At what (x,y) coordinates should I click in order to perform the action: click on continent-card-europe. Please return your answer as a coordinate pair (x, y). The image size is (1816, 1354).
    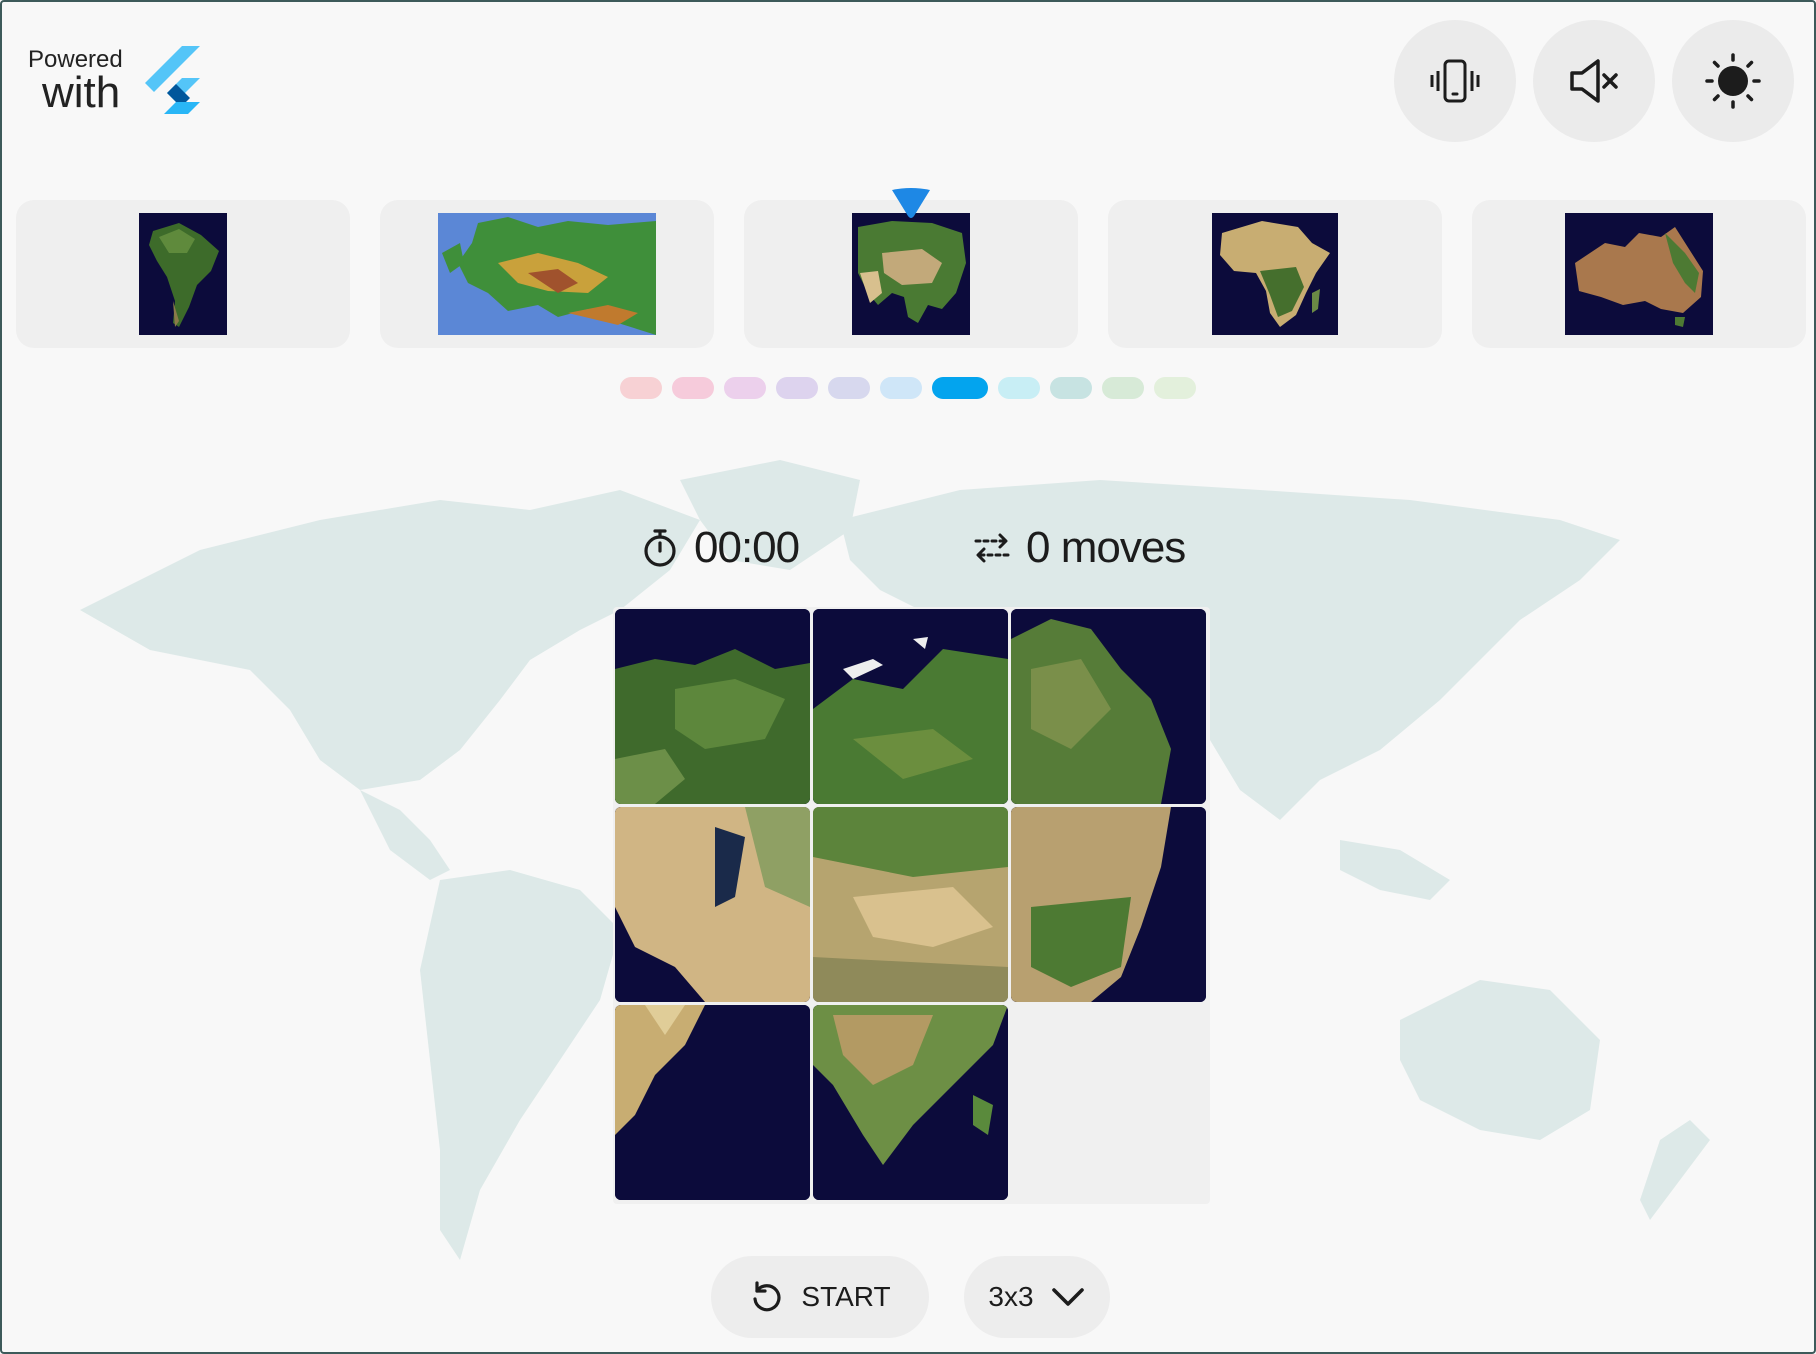
    Looking at the image, I should click on (547, 274).